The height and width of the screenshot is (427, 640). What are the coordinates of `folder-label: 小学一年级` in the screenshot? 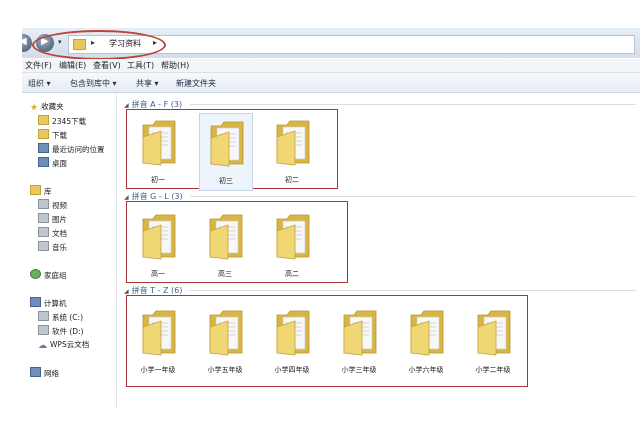 It's located at (158, 370).